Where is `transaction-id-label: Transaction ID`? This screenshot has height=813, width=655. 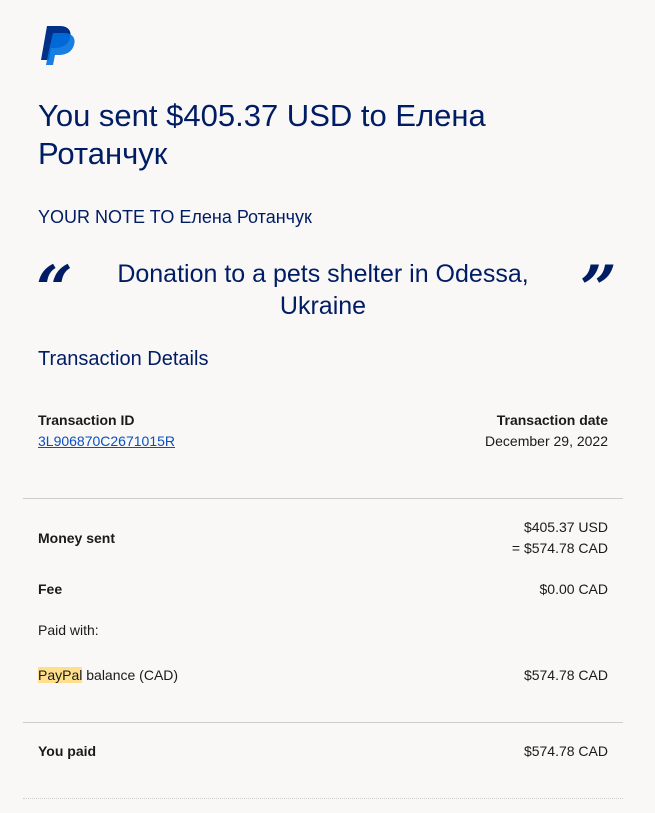 transaction-id-label: Transaction ID is located at coordinates (86, 420).